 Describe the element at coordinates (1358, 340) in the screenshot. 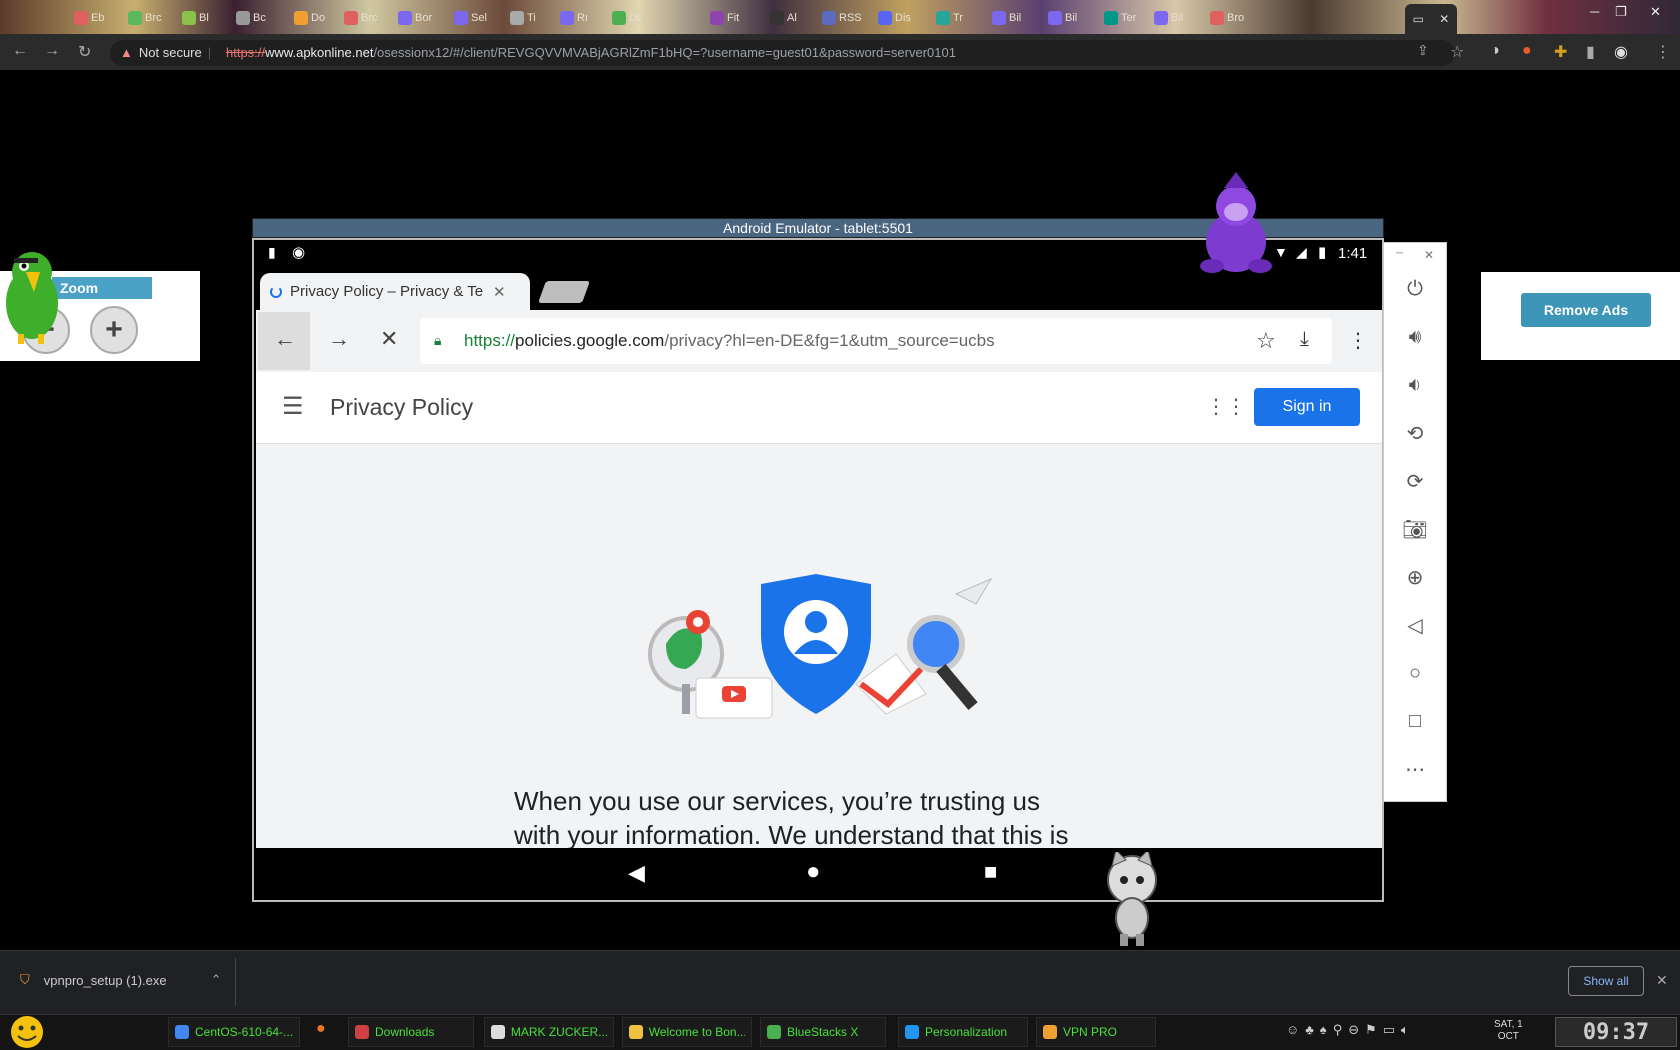

I see `chrome-menu-icon: ⋮` at that location.